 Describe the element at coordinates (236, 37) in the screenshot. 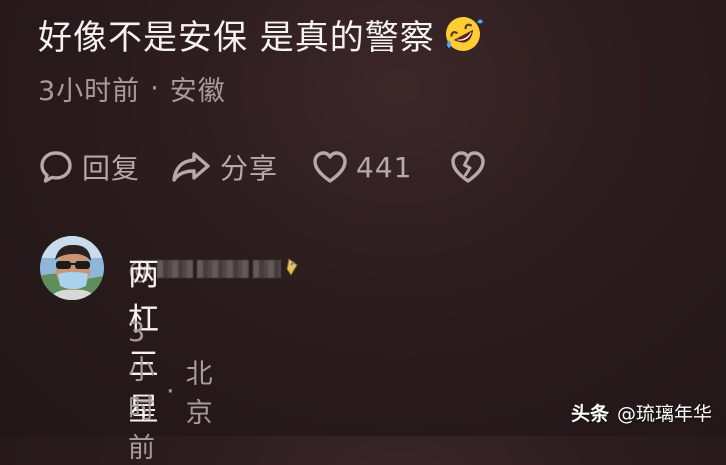

I see `comment-body: 好像不是安保 是真的警察` at that location.